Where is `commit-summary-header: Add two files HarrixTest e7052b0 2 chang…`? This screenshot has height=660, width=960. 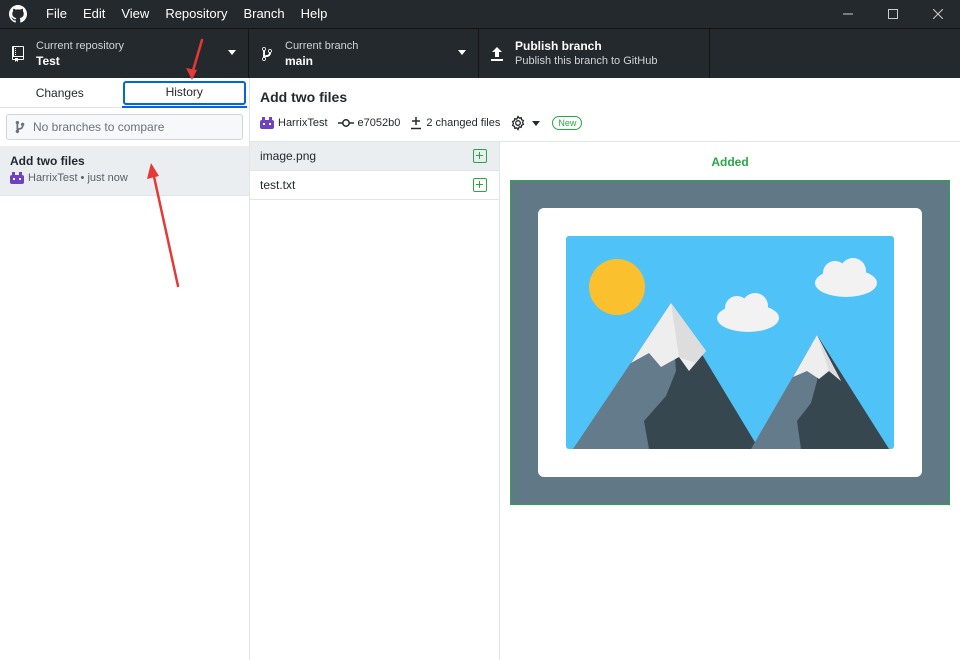 commit-summary-header: Add two files HarrixTest e7052b0 2 chang… is located at coordinates (605, 110).